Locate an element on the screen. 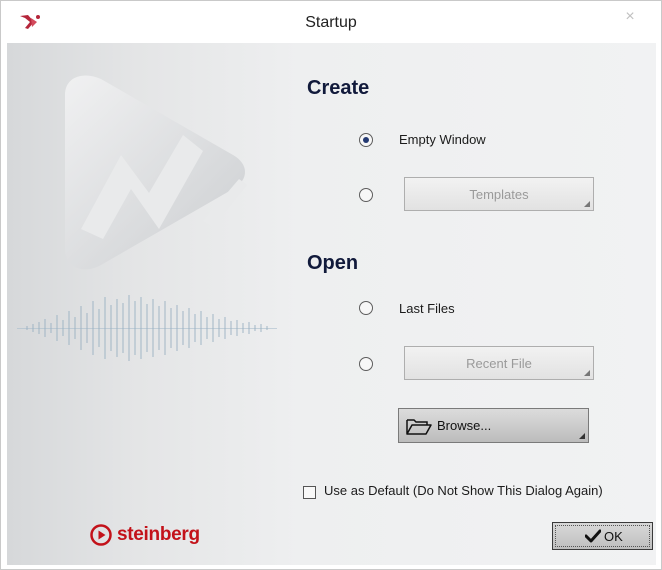 This screenshot has width=662, height=570. last-files-label: Last Files is located at coordinates (427, 308).